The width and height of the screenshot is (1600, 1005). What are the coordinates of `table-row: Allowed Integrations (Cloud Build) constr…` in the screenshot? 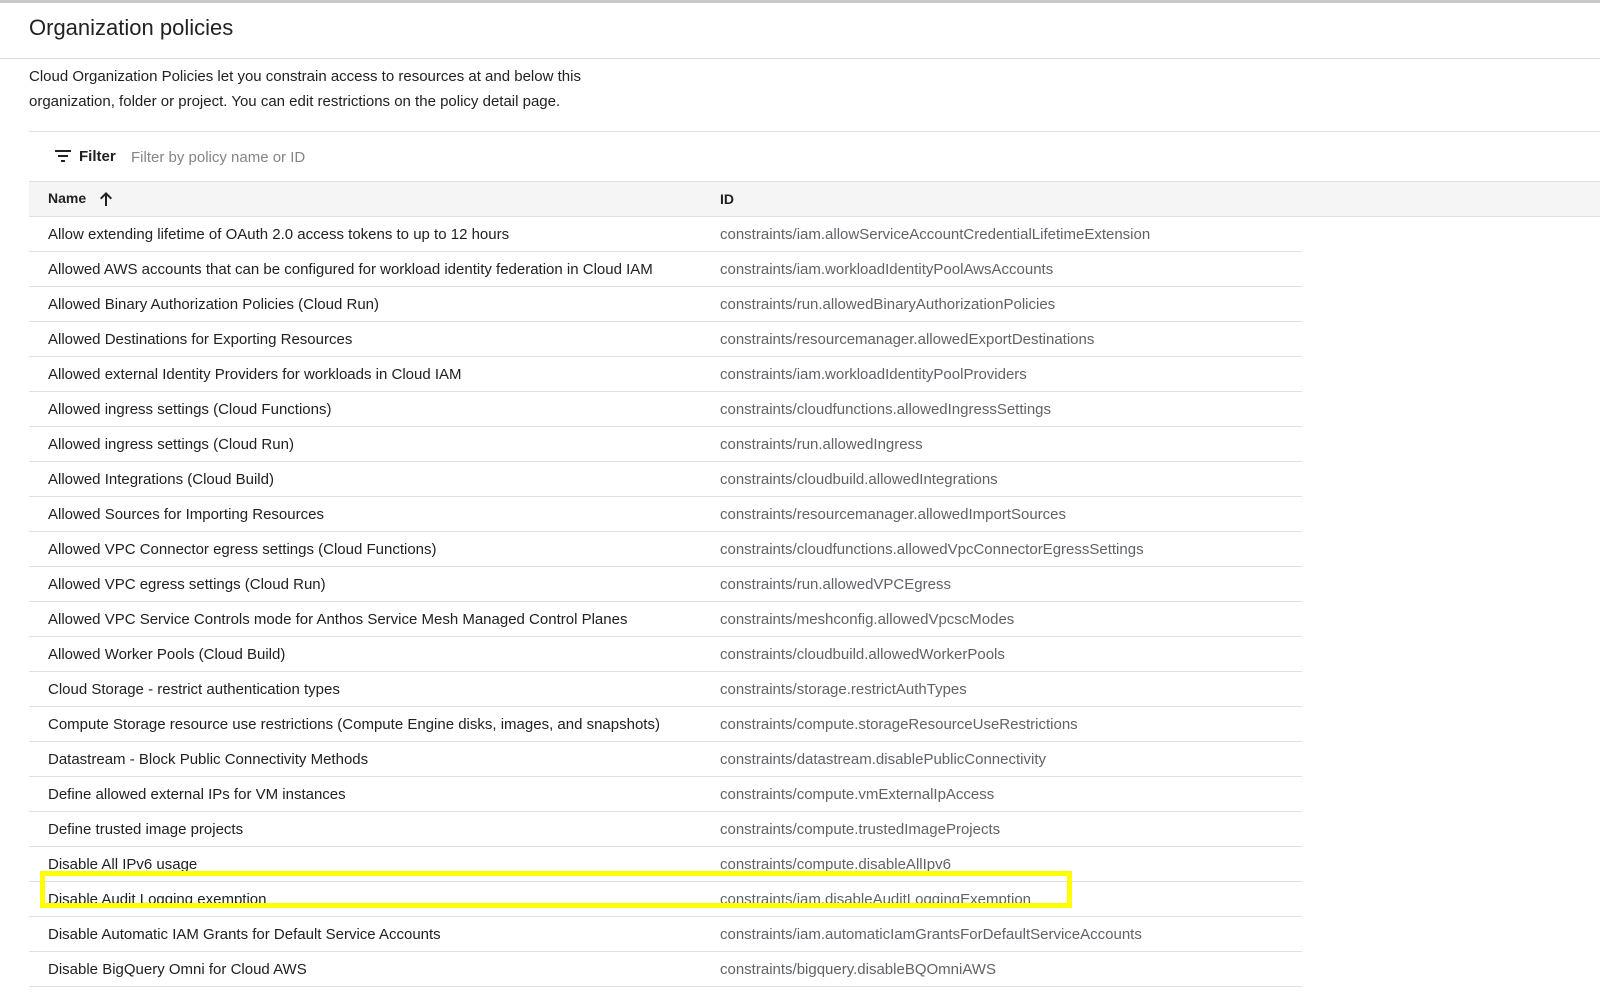 It's located at (814, 479).